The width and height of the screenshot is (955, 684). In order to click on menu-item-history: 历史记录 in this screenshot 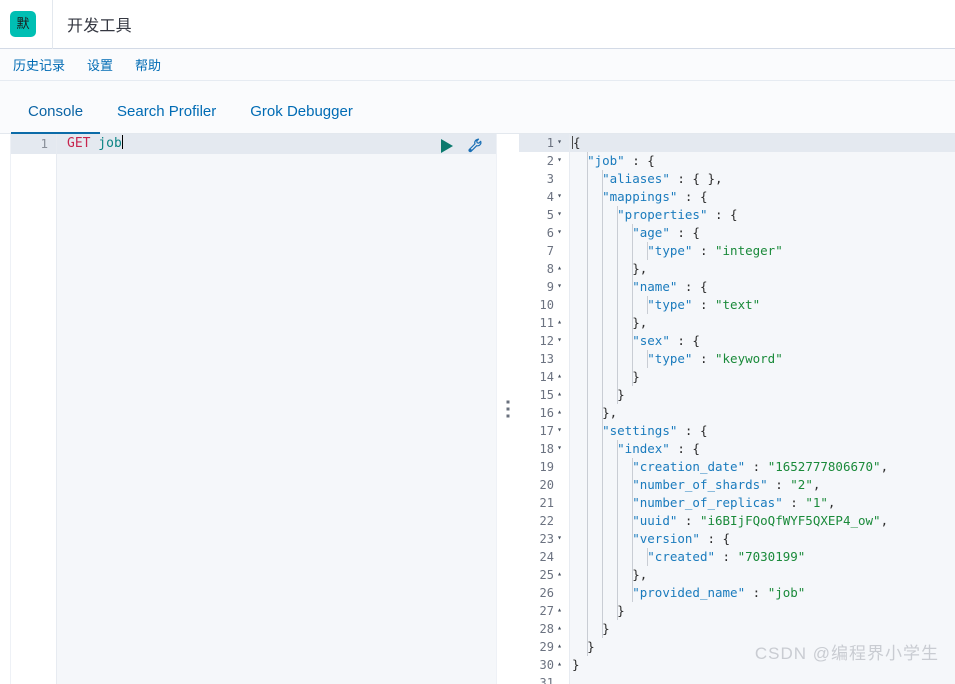, I will do `click(39, 64)`.